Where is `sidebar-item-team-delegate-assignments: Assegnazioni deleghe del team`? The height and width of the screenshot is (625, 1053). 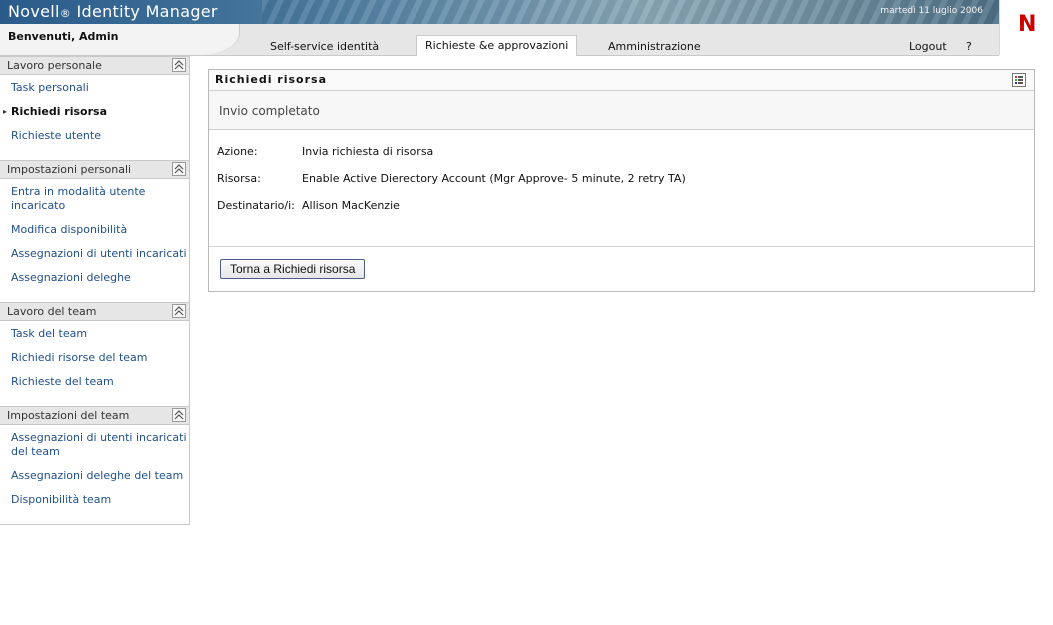 sidebar-item-team-delegate-assignments: Assegnazioni deleghe del team is located at coordinates (100, 476).